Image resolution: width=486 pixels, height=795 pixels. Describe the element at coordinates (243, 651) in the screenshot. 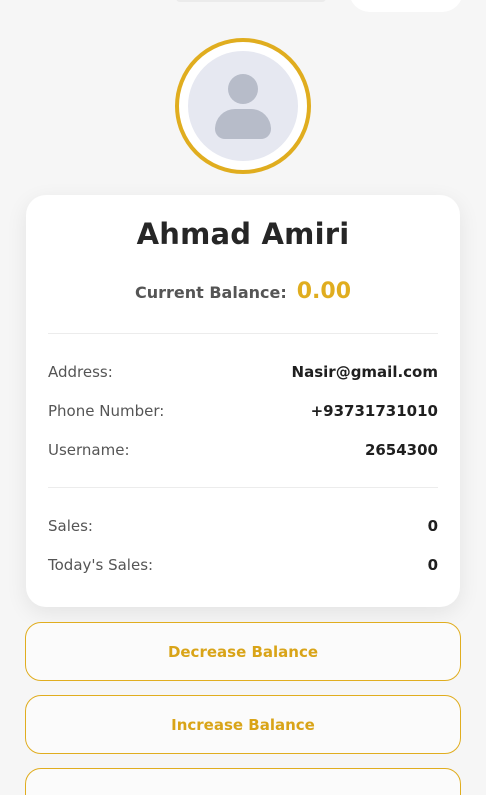

I see `decrease-balance-button: Decrease Balance` at that location.